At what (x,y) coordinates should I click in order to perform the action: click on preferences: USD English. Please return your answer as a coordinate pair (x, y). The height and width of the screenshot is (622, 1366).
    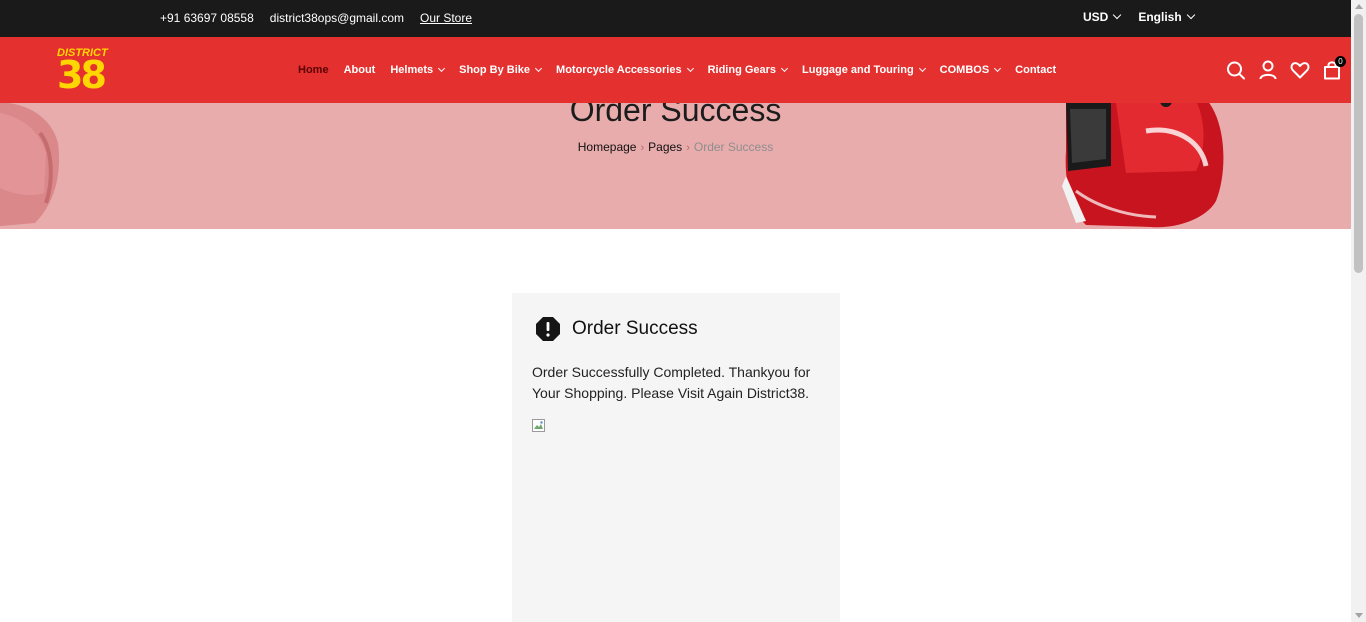
    Looking at the image, I should click on (1139, 17).